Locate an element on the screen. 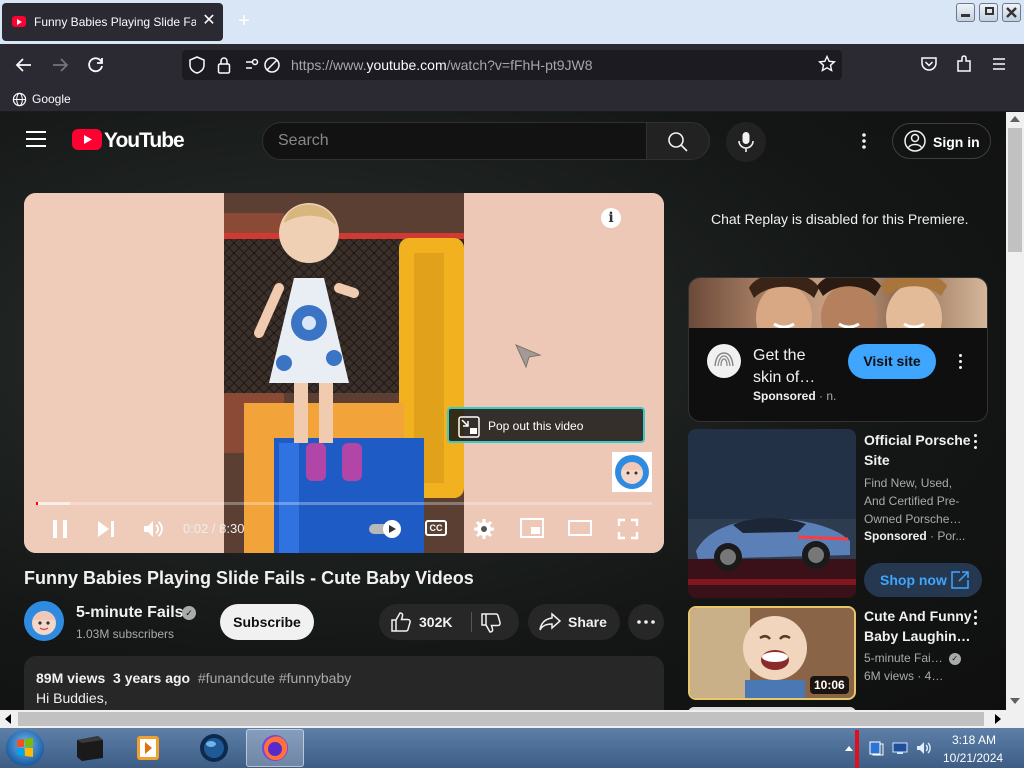  fullscreen-icon is located at coordinates (628, 529).